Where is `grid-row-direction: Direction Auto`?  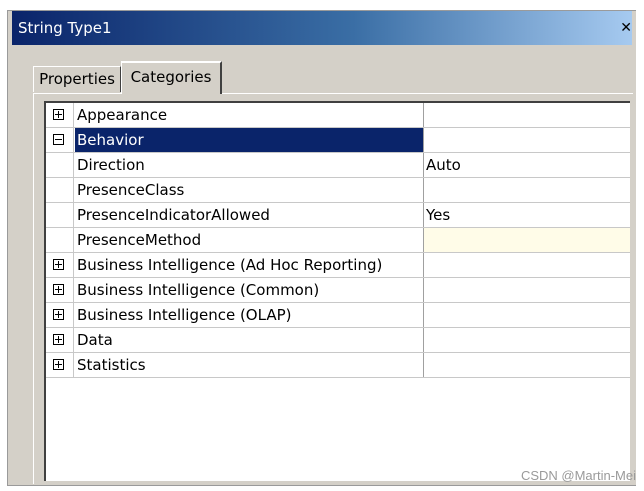 grid-row-direction: Direction Auto is located at coordinates (338, 165).